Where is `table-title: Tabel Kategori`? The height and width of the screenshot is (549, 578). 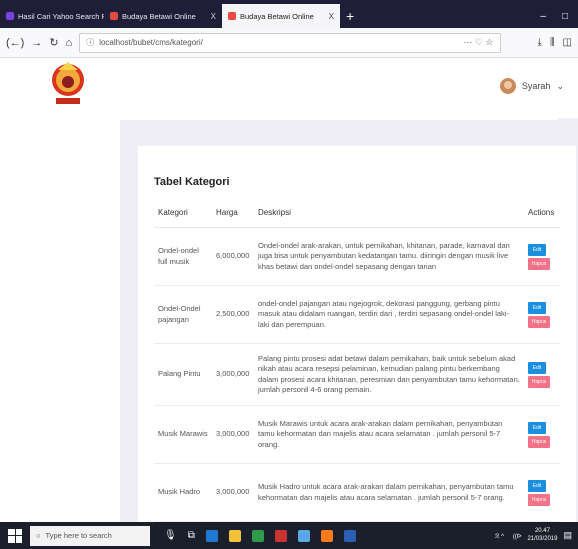 table-title: Tabel Kategori is located at coordinates (192, 182).